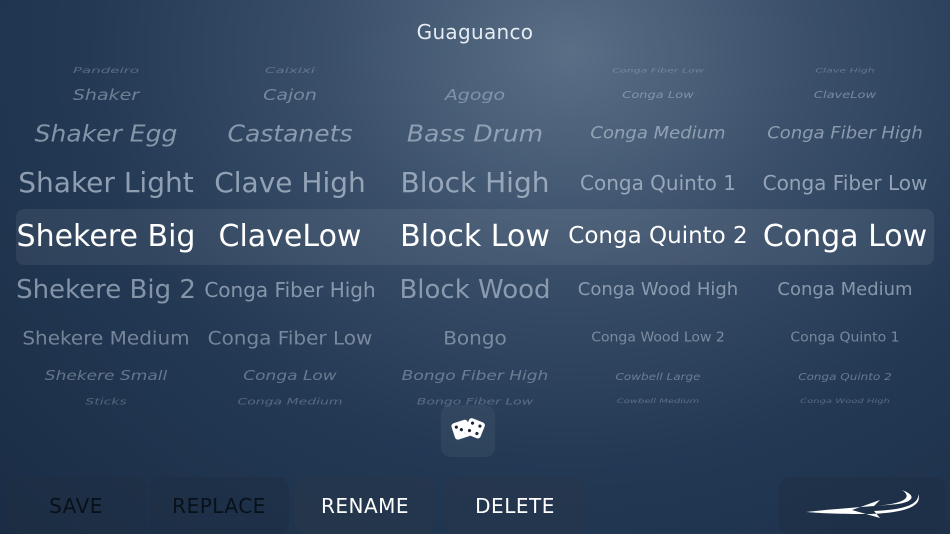 Image resolution: width=950 pixels, height=534 pixels. What do you see at coordinates (475, 337) in the screenshot?
I see `picker-item: Bongo` at bounding box center [475, 337].